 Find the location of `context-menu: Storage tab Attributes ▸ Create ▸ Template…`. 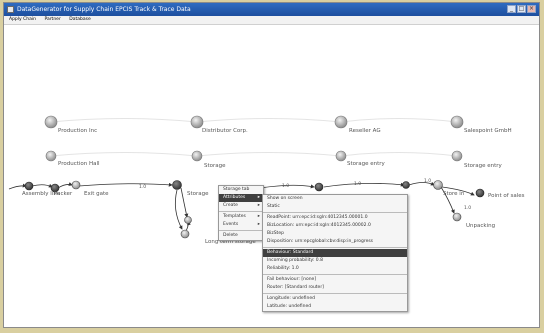

context-menu: Storage tab Attributes ▸ Create ▸ Template… is located at coordinates (241, 213).